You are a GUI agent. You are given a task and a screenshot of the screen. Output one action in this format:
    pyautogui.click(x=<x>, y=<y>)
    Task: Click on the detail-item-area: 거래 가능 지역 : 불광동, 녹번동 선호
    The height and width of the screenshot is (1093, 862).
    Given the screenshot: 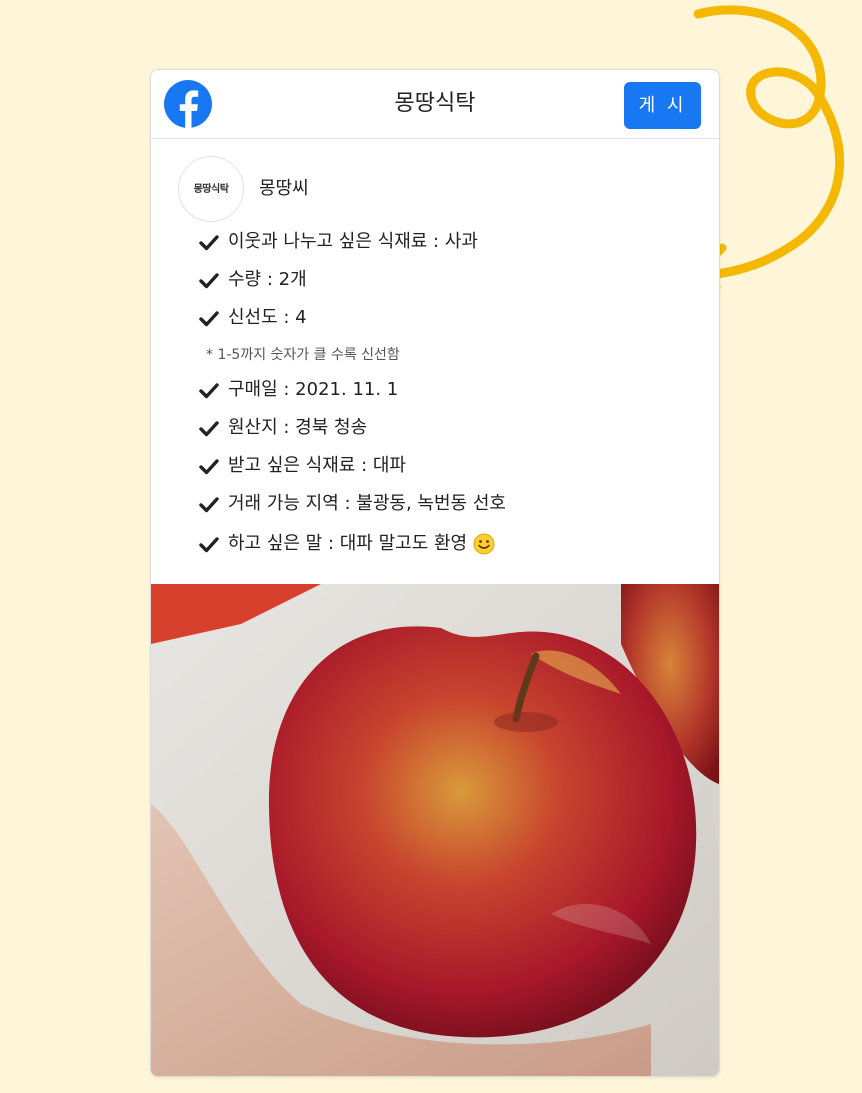 What is the action you would take?
    pyautogui.click(x=352, y=504)
    